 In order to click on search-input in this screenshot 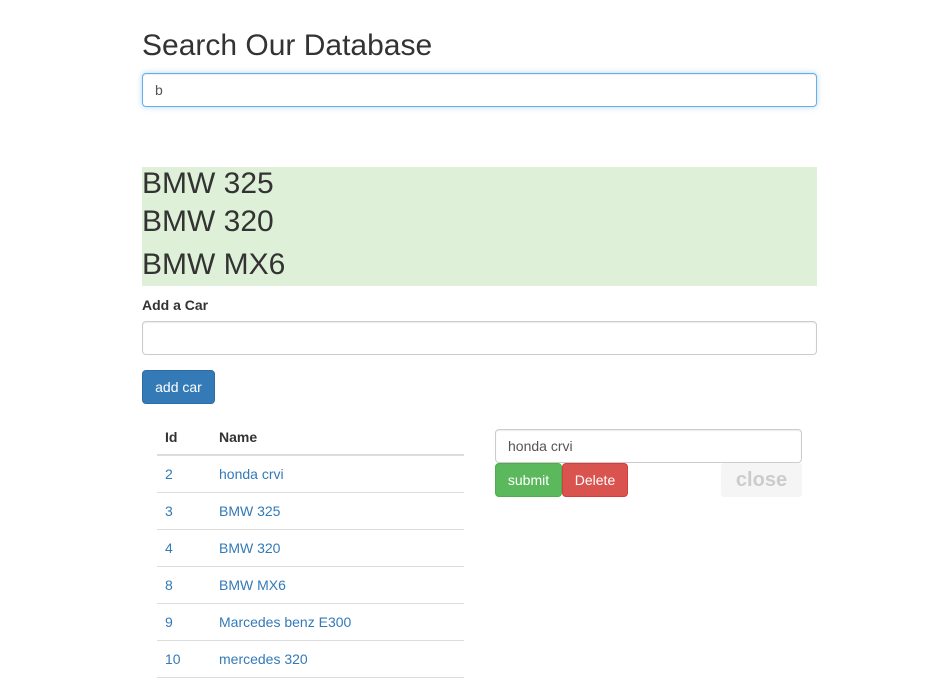, I will do `click(479, 90)`.